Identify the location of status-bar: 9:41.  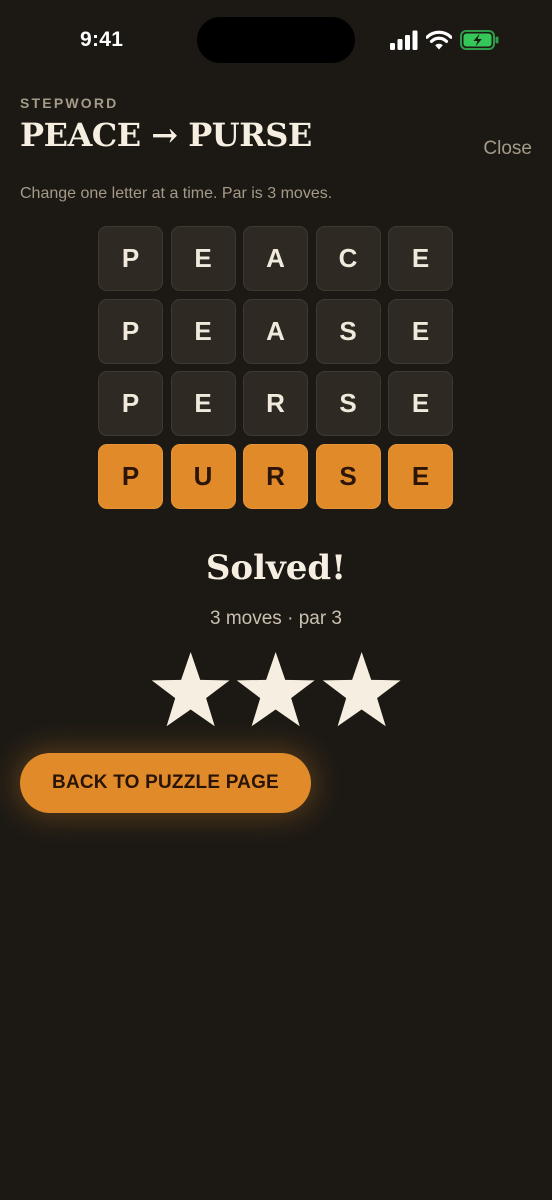
(276, 42).